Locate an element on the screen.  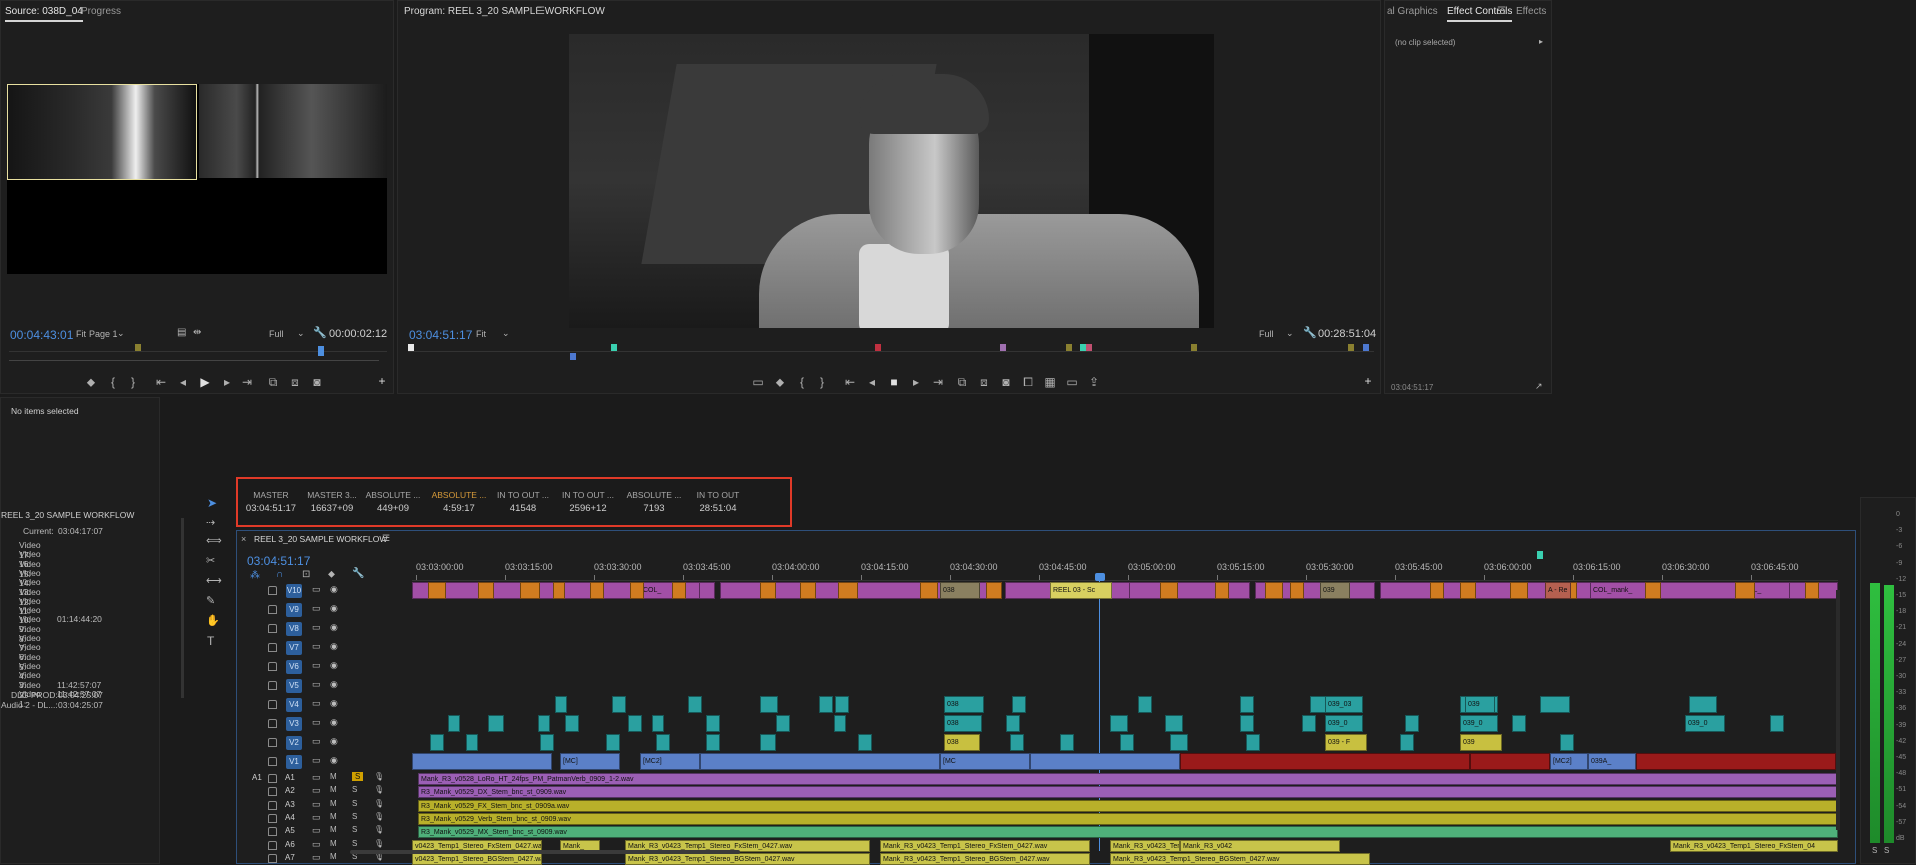
nest-icon: ⊡ is located at coordinates (306, 574).